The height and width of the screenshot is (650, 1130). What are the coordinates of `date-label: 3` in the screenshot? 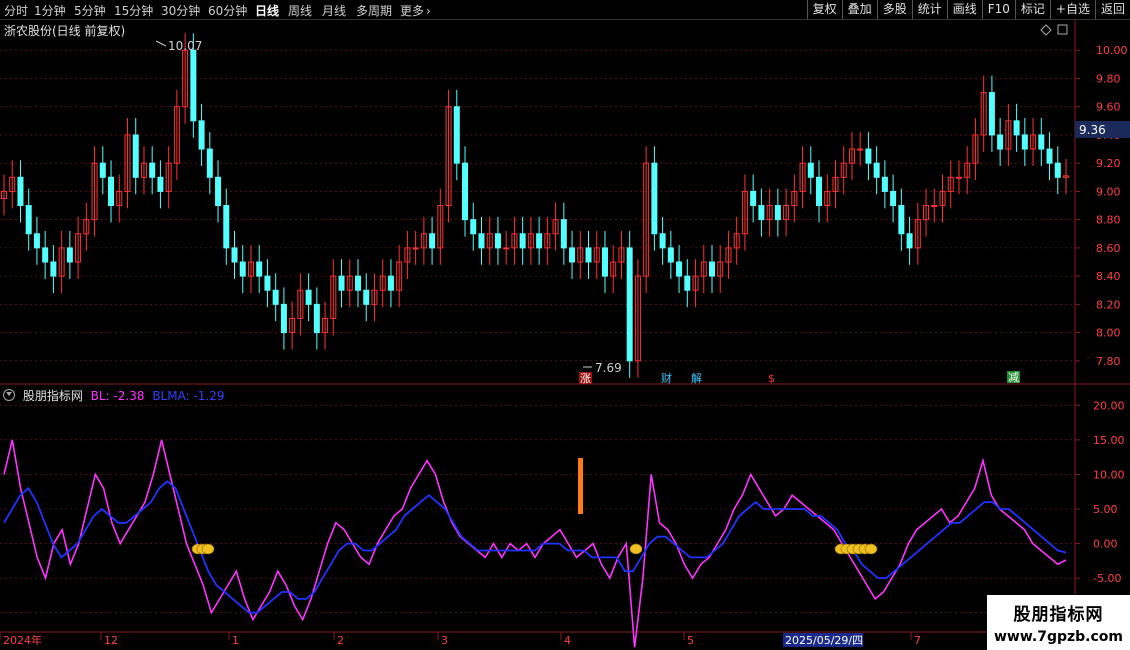 It's located at (444, 640).